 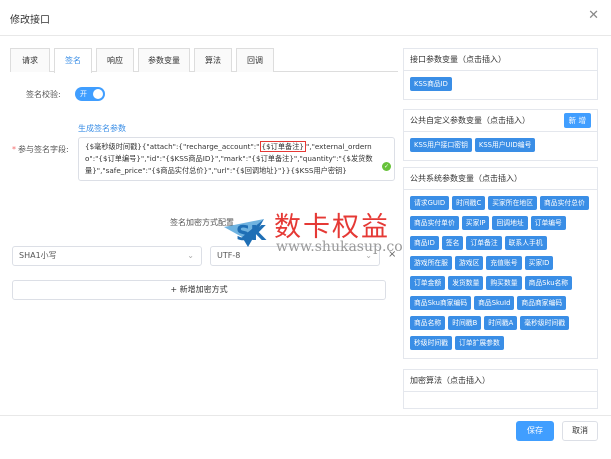 What do you see at coordinates (452, 243) in the screenshot?
I see `var-chip: 签名` at bounding box center [452, 243].